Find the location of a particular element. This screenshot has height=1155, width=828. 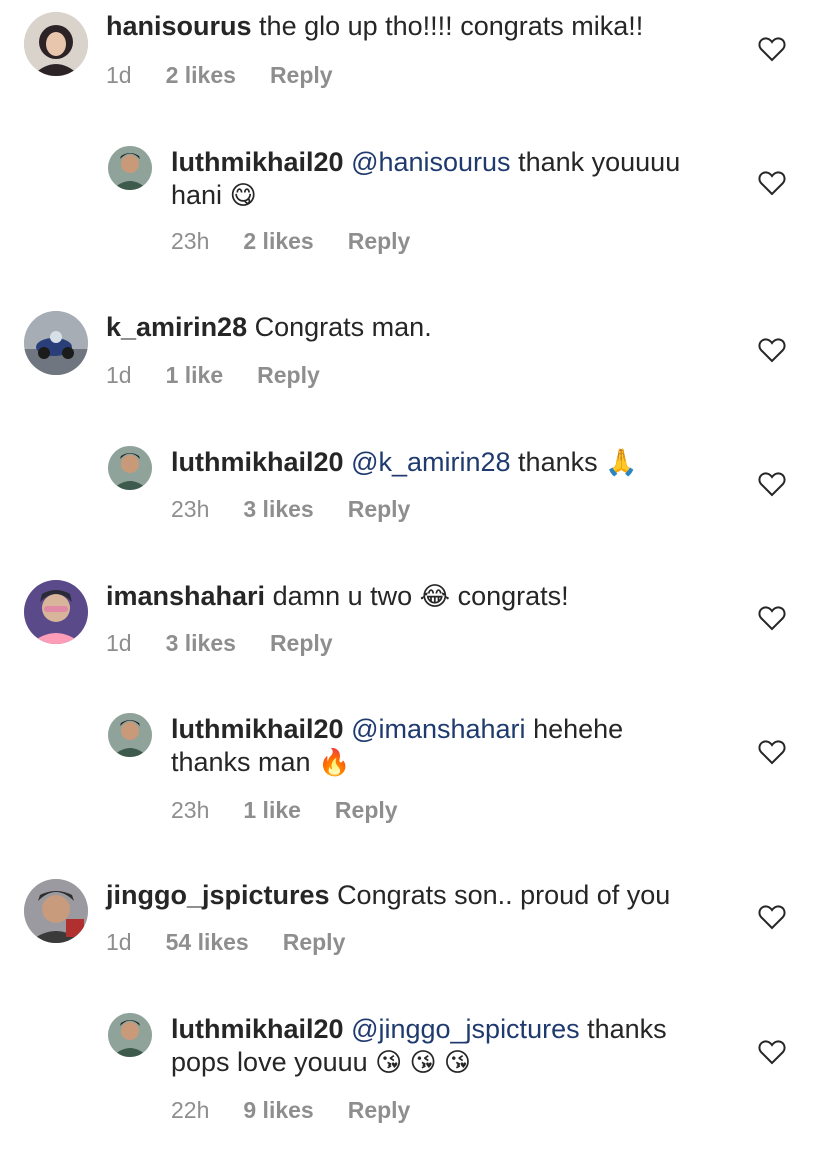

comment-mention: @k_amirin28 is located at coordinates (430, 462).